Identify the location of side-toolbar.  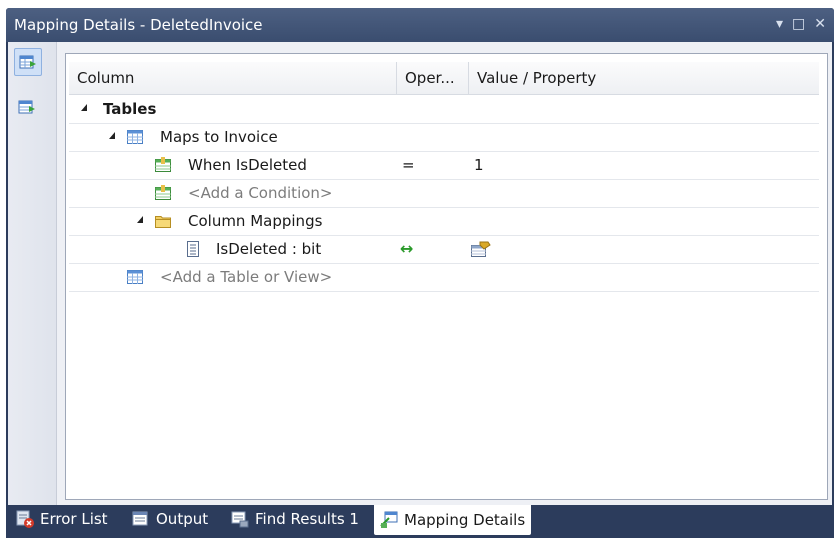
(32, 273).